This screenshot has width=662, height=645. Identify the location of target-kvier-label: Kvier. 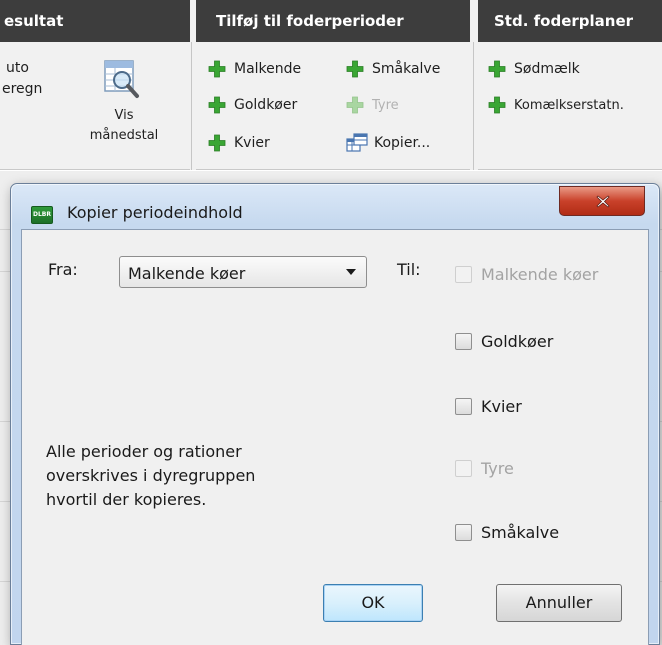
(501, 406).